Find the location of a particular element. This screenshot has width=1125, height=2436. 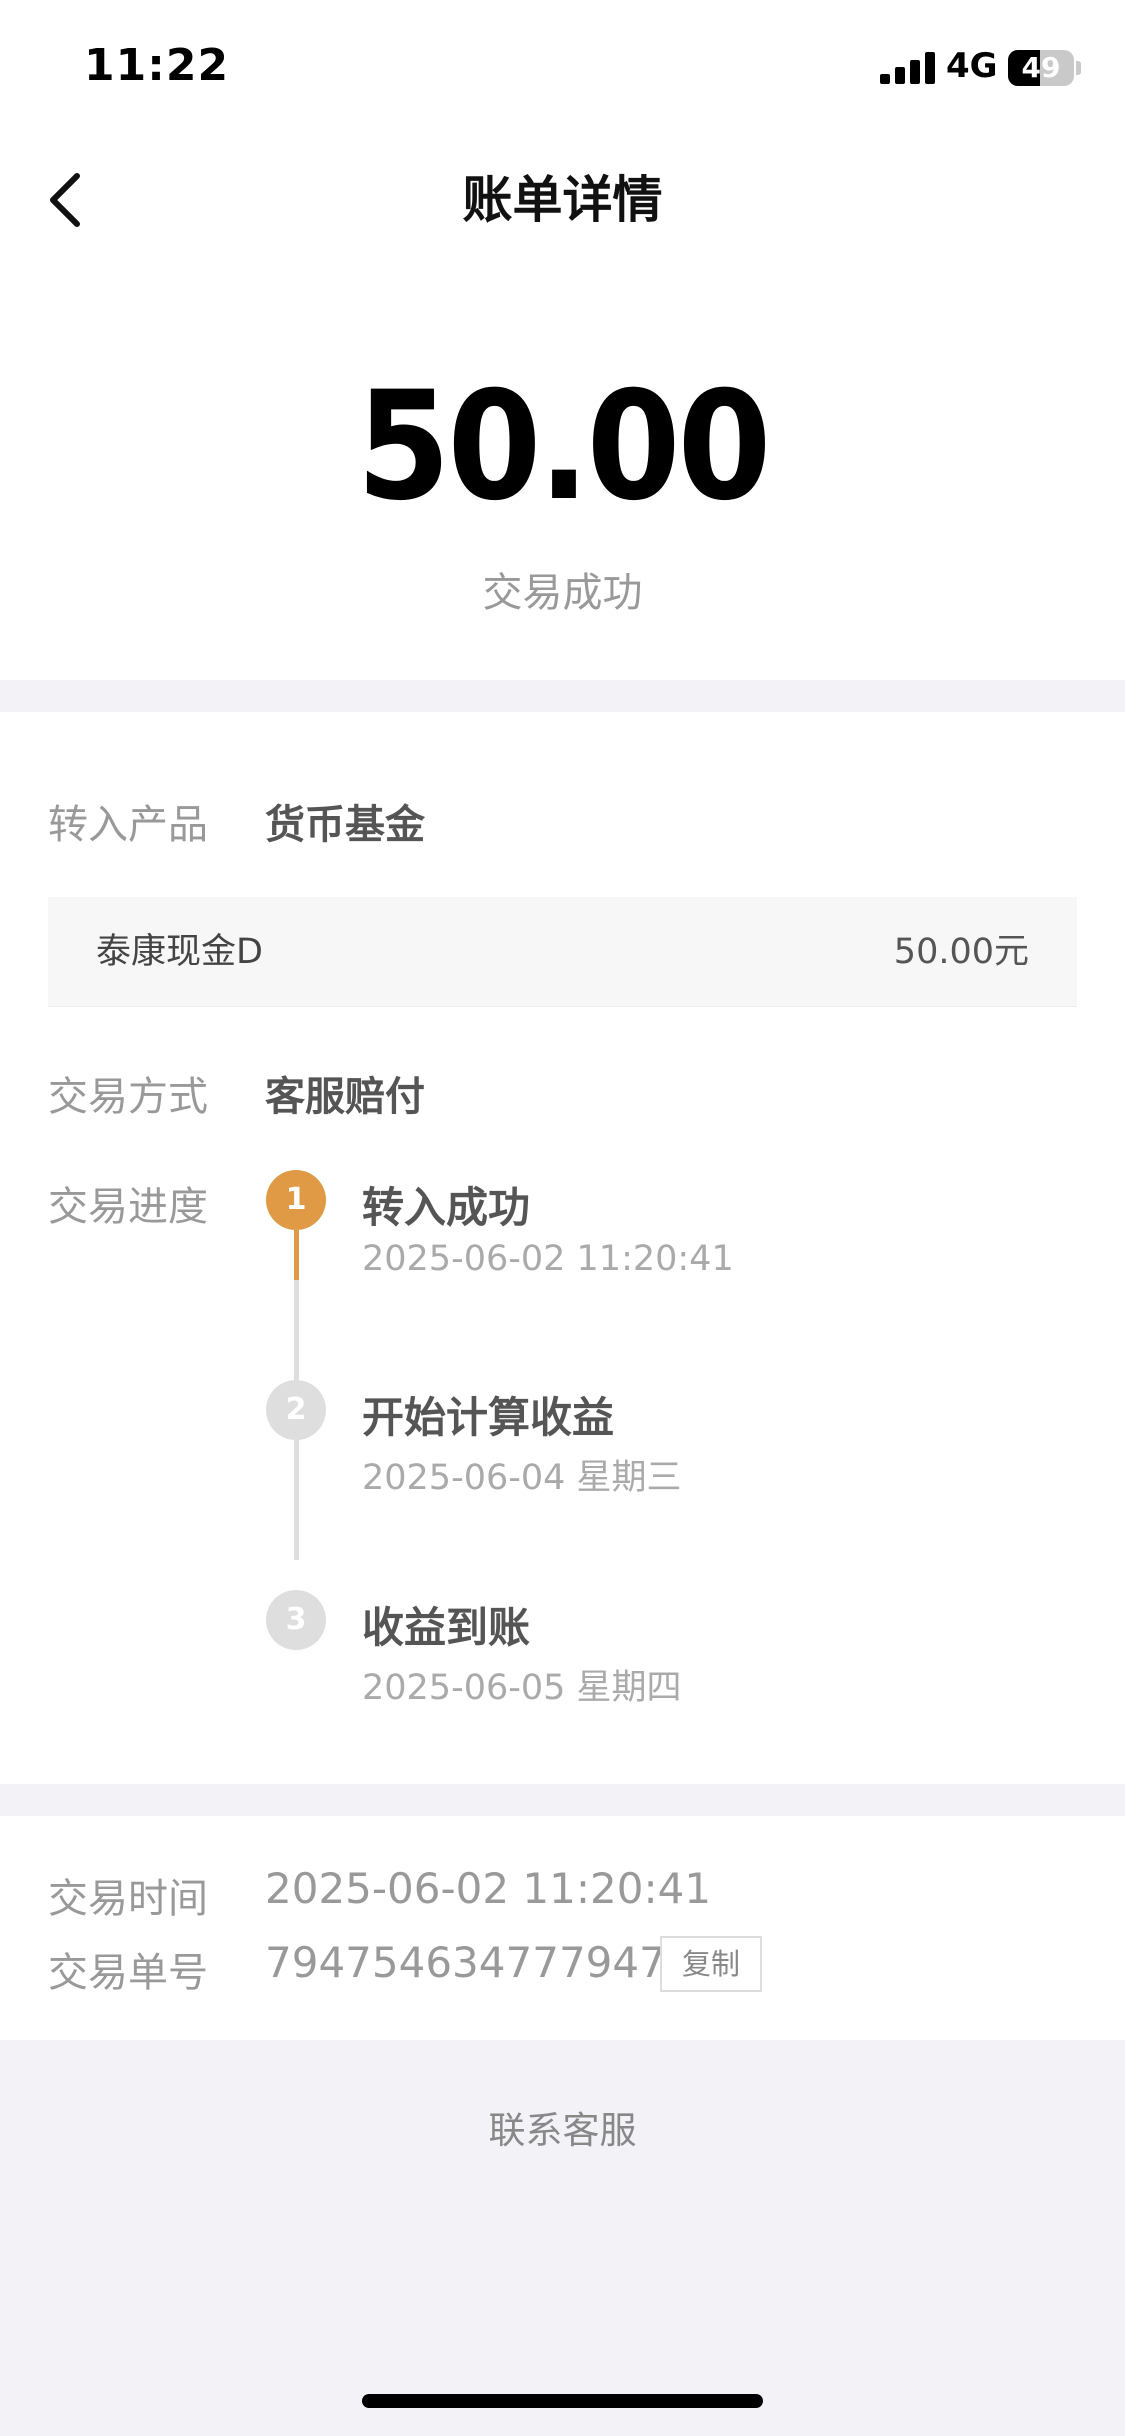

order-number: 794754634777947 is located at coordinates (465, 1962).